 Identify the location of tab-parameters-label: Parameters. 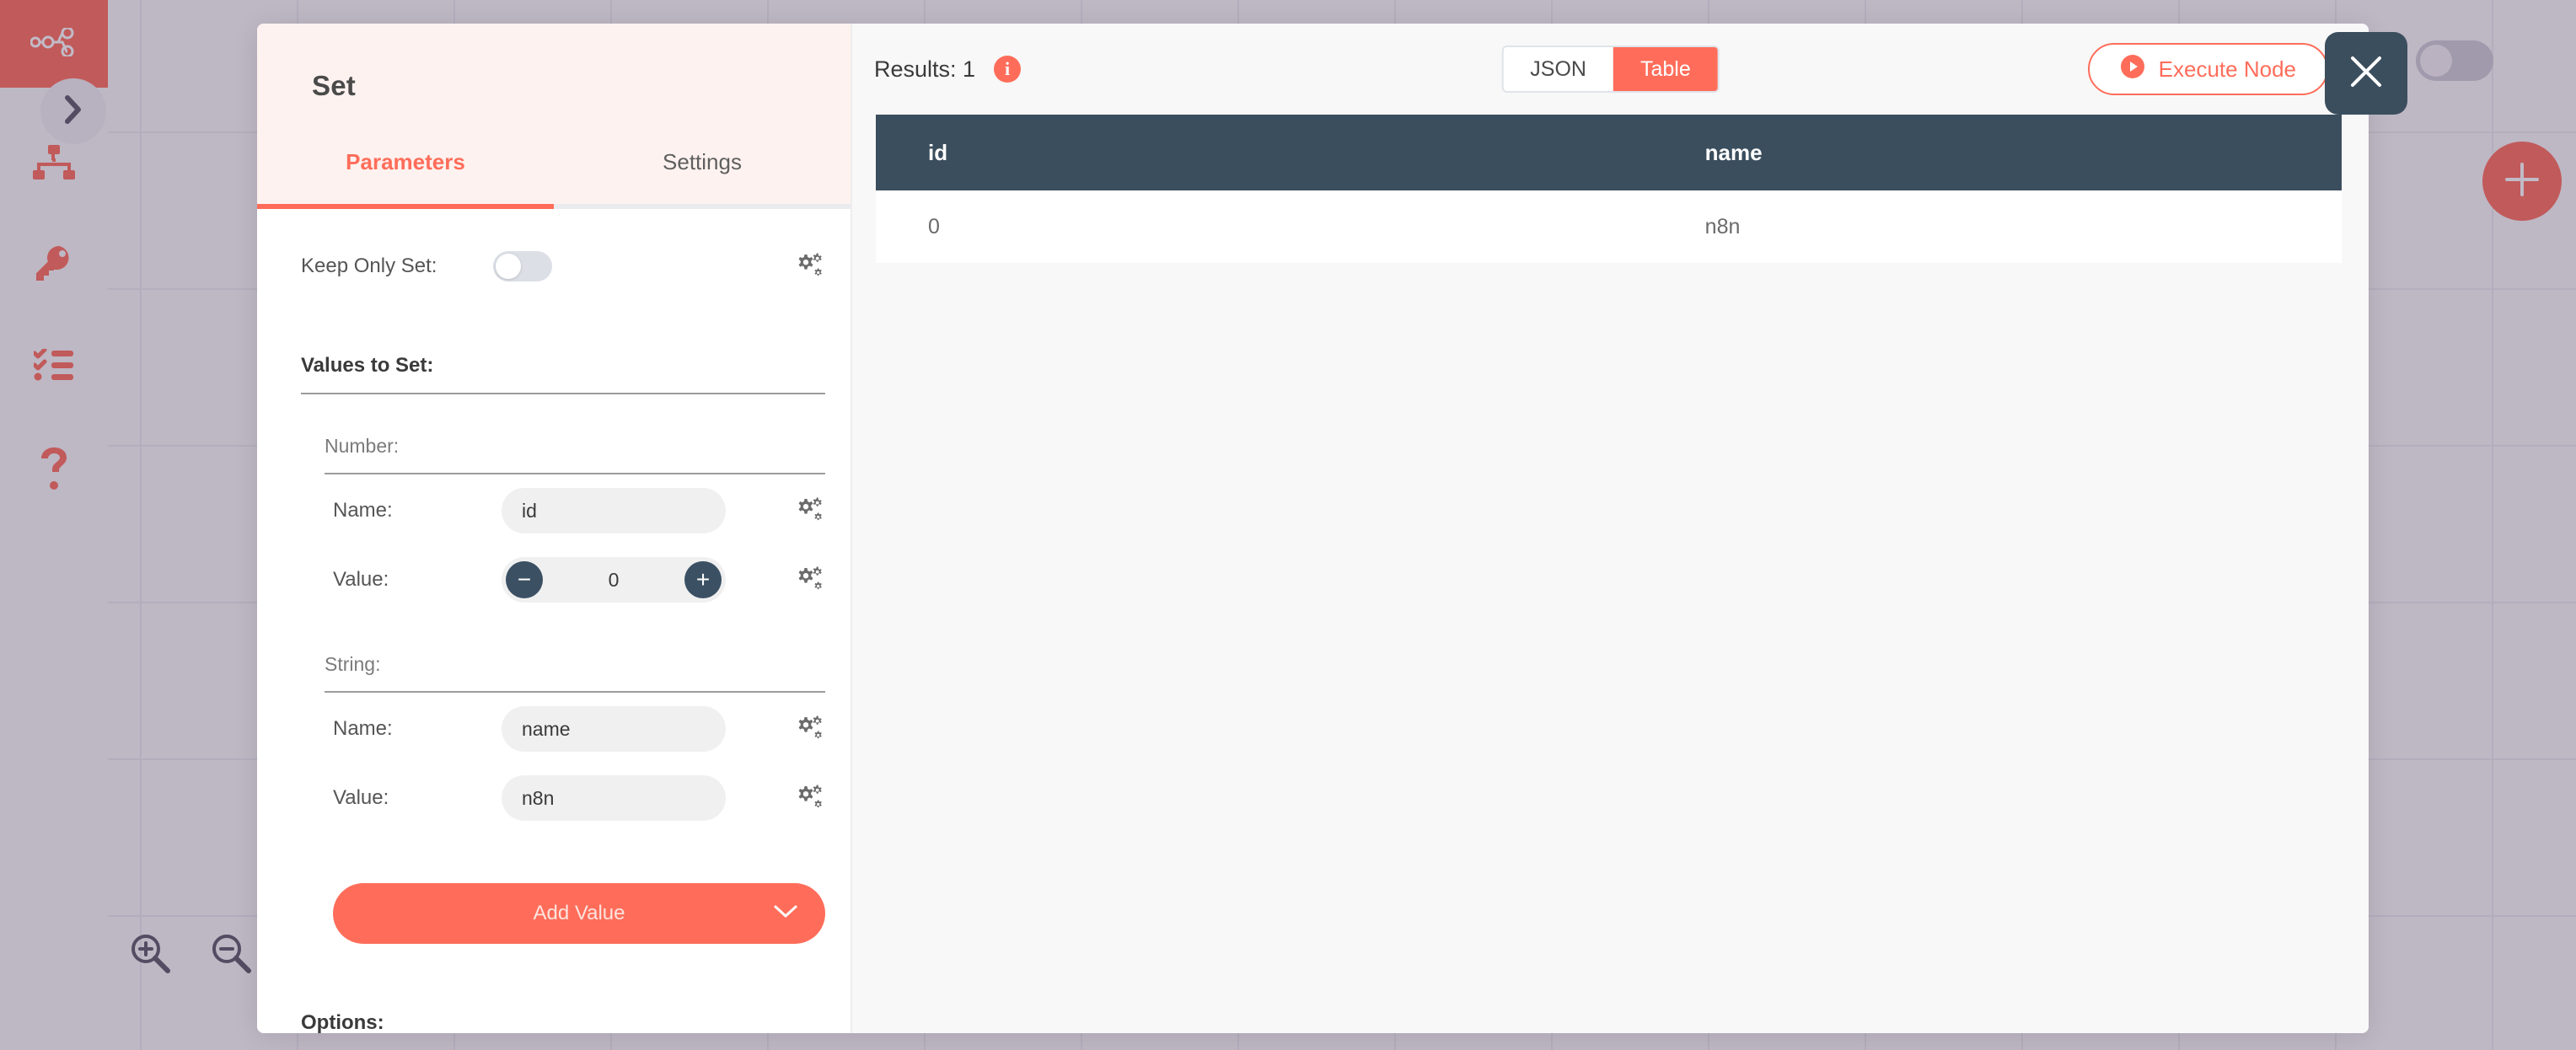
(405, 161).